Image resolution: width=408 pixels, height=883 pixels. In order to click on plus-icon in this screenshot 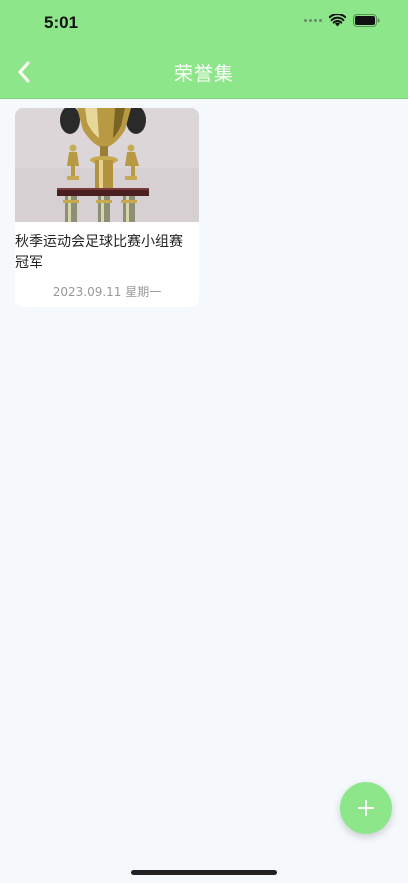, I will do `click(366, 808)`.